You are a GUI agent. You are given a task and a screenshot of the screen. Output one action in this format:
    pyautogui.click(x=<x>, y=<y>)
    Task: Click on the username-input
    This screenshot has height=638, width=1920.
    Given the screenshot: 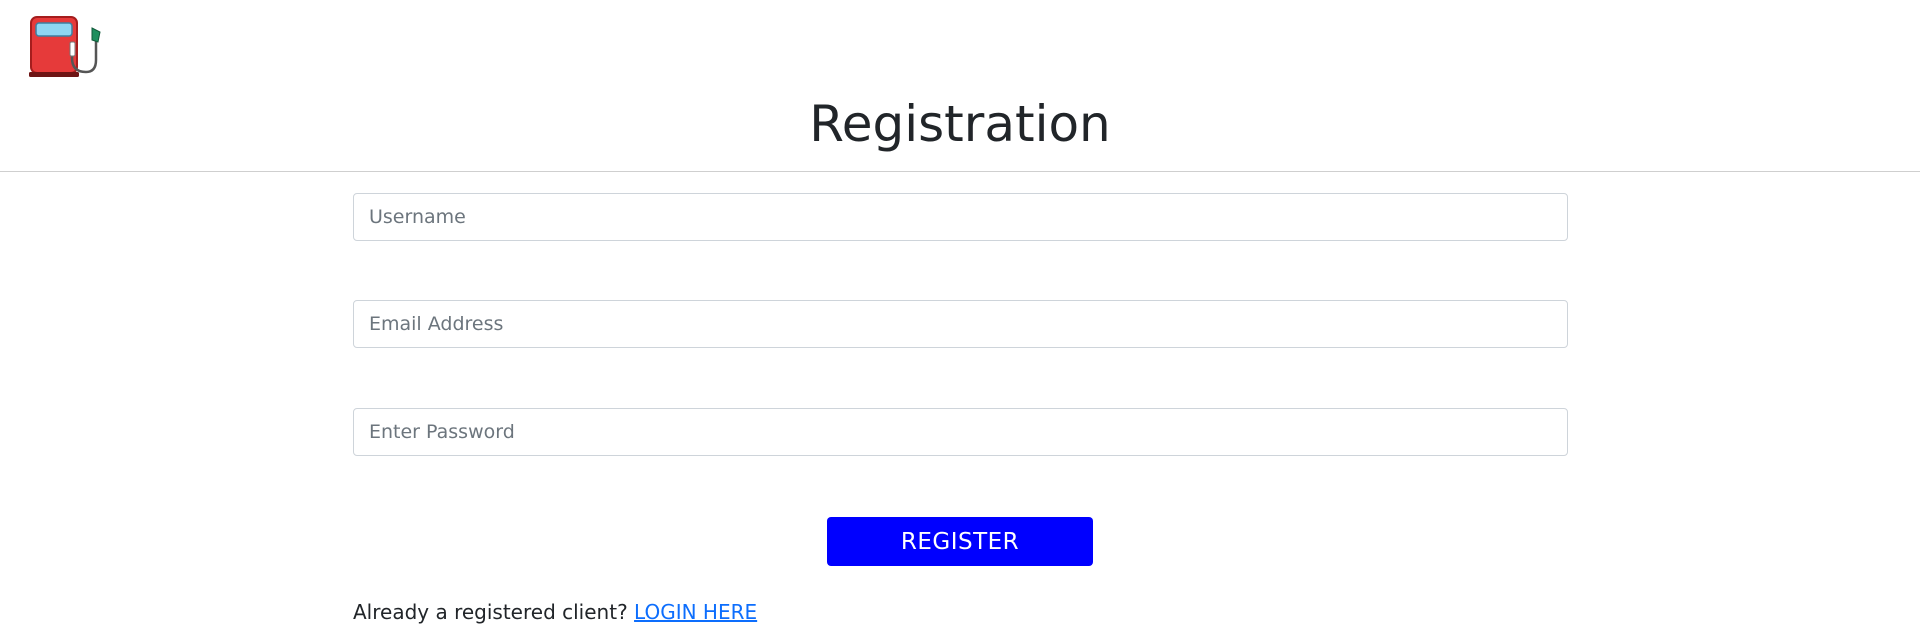 What is the action you would take?
    pyautogui.click(x=960, y=217)
    